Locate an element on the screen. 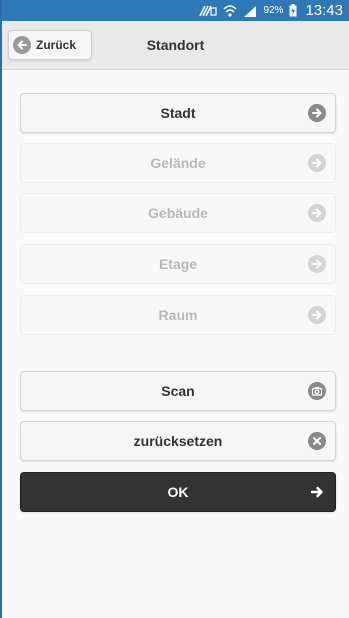  level-button-gelaende: Gelände is located at coordinates (178, 163).